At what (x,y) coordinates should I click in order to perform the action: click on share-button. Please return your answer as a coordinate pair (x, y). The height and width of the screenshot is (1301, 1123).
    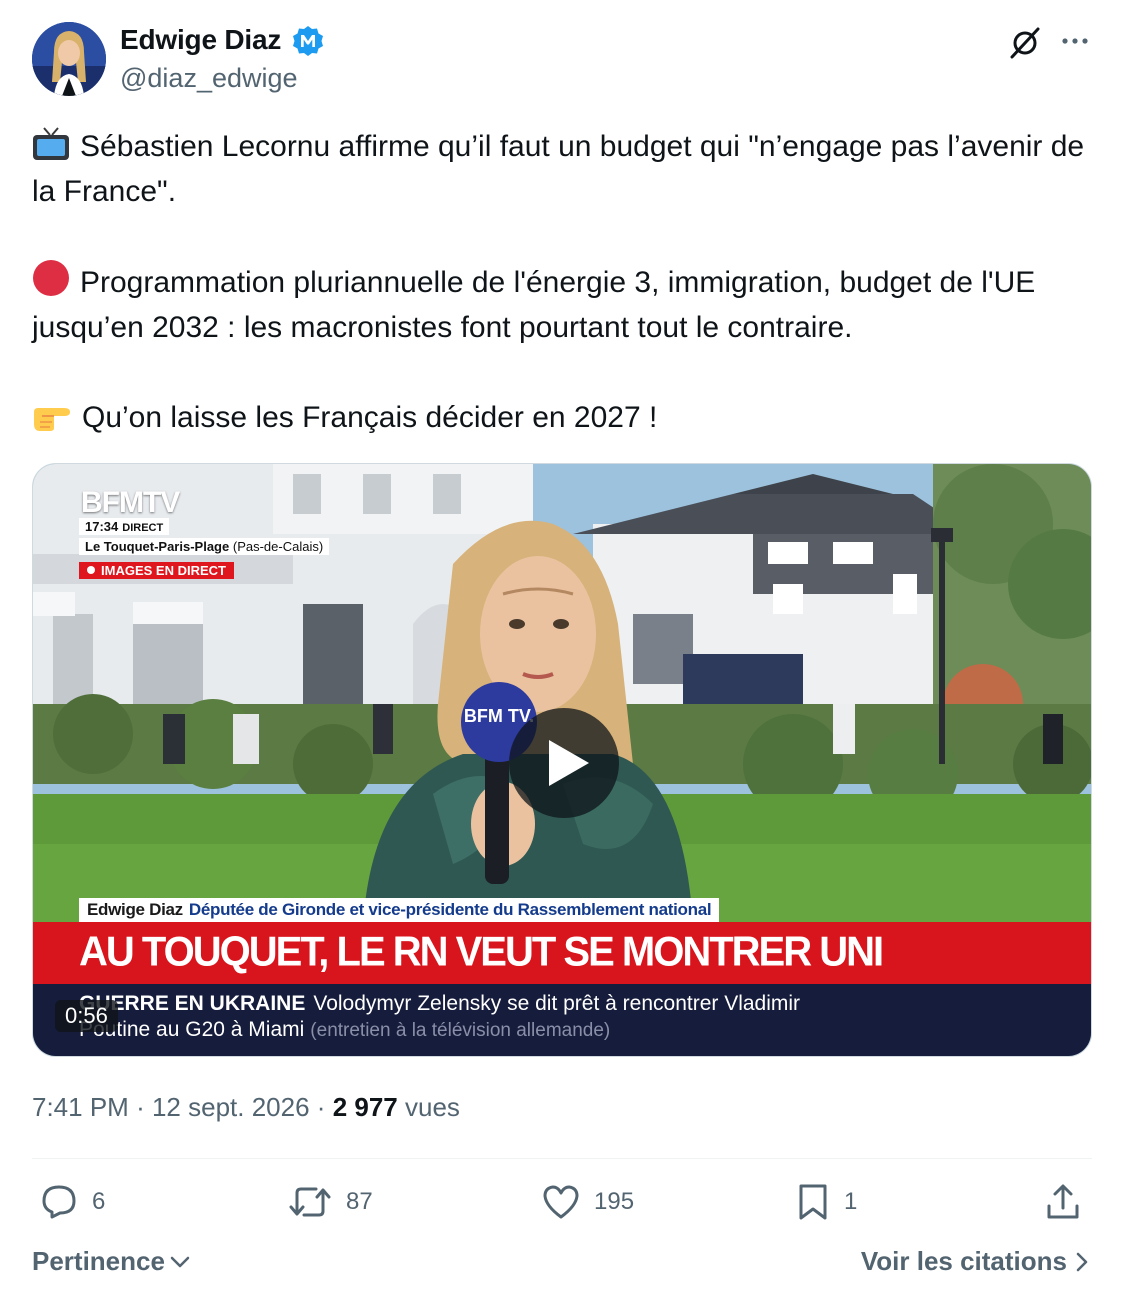
    Looking at the image, I should click on (1070, 1202).